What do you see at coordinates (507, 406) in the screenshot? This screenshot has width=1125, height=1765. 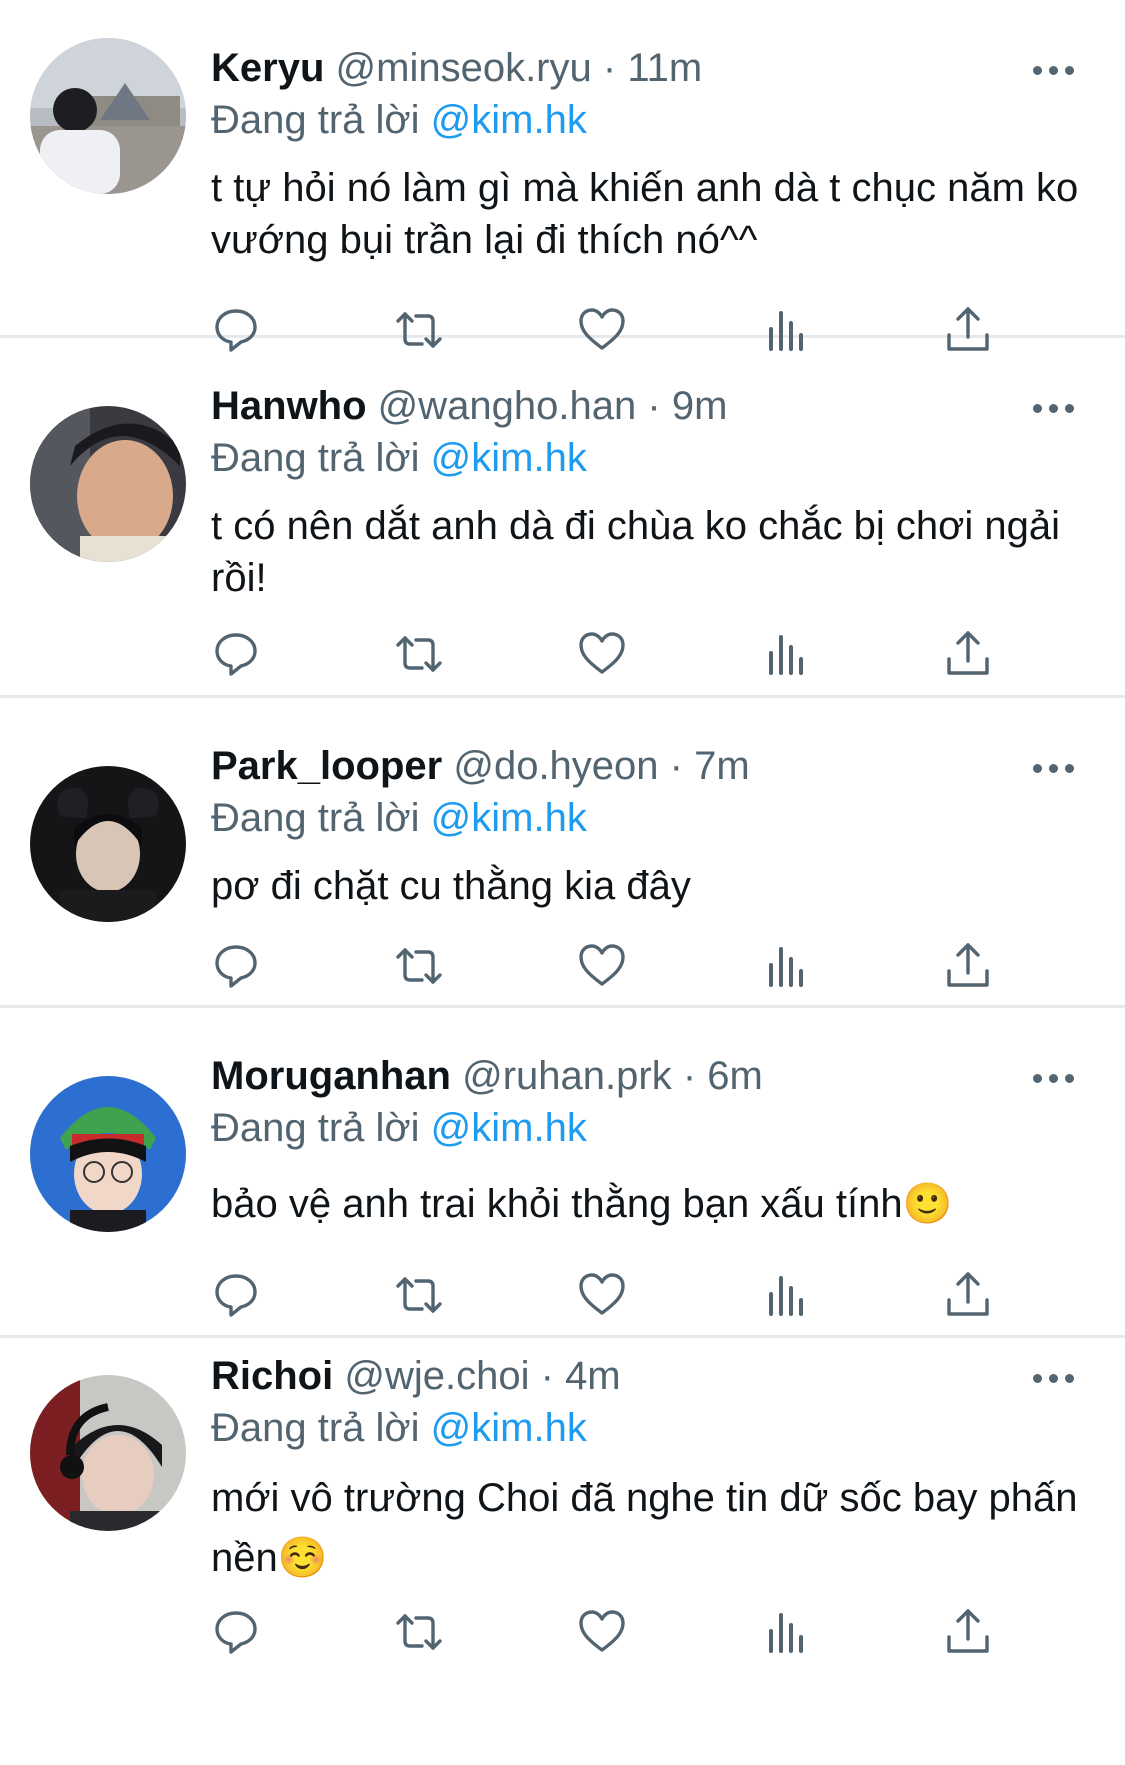 I see `username: @wangho.han` at bounding box center [507, 406].